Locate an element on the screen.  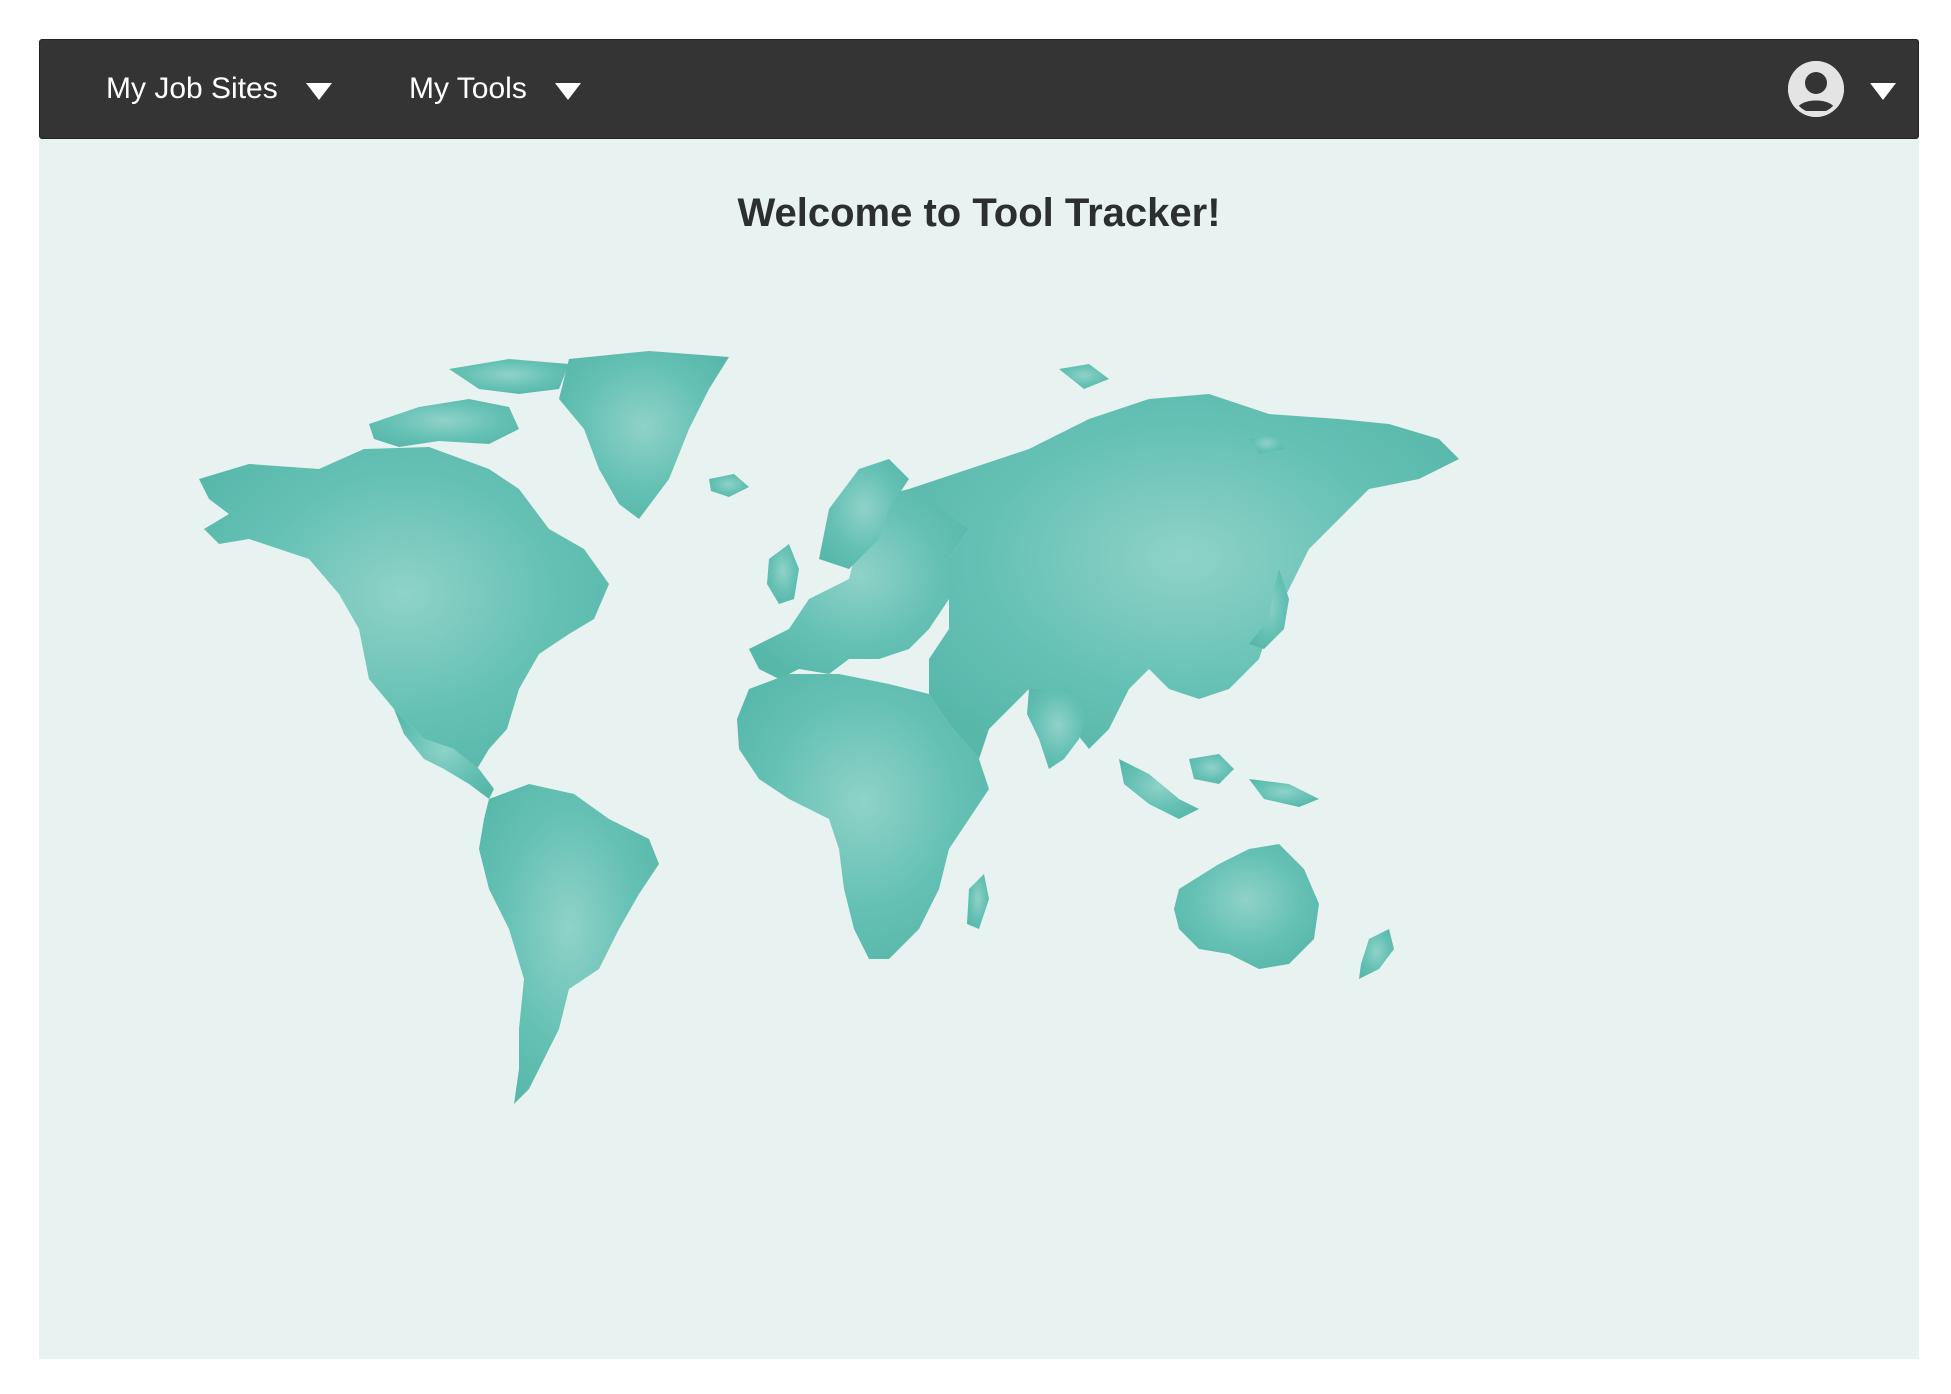
my-job-sites-menu: My Job Sites is located at coordinates (219, 89).